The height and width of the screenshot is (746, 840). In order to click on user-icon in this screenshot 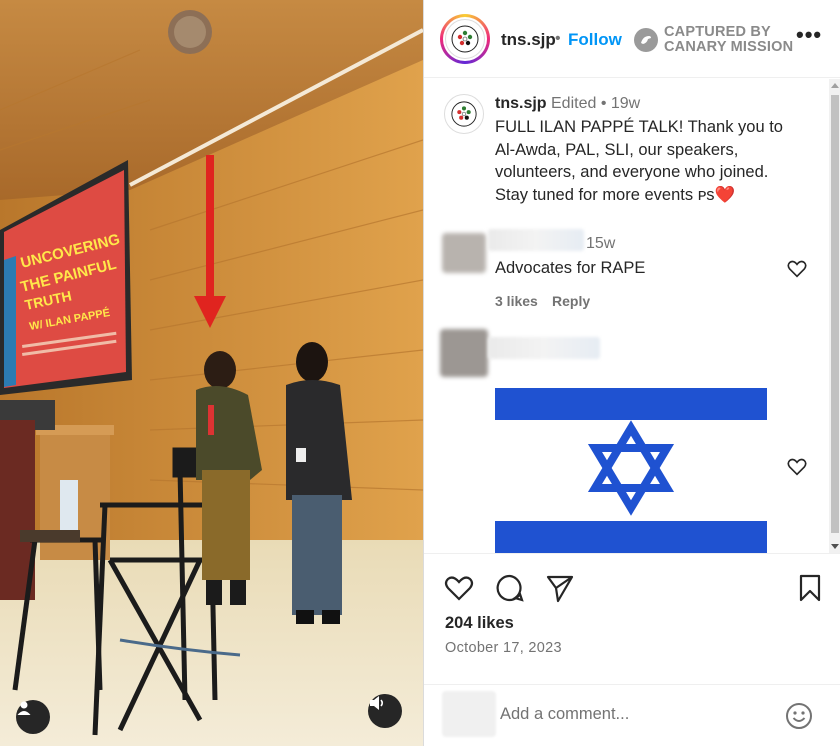, I will do `click(24, 708)`.